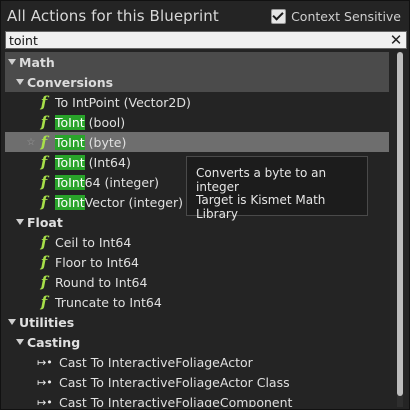 This screenshot has height=410, width=410. I want to click on action-label: Cast To InteractiveFoliageActor, so click(156, 362).